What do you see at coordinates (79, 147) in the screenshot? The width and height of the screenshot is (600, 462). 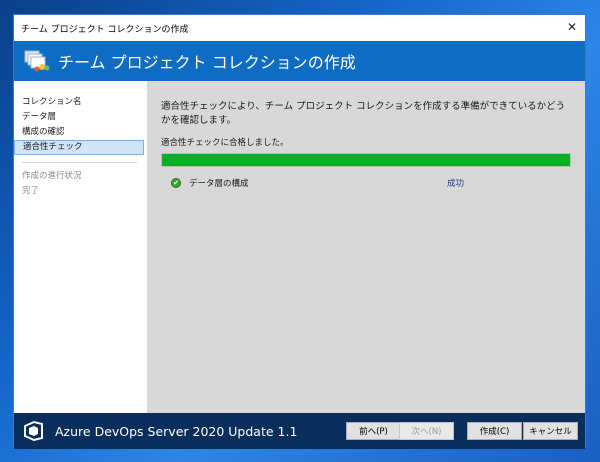 I see `step-readiness-checks: 適合性チェック` at bounding box center [79, 147].